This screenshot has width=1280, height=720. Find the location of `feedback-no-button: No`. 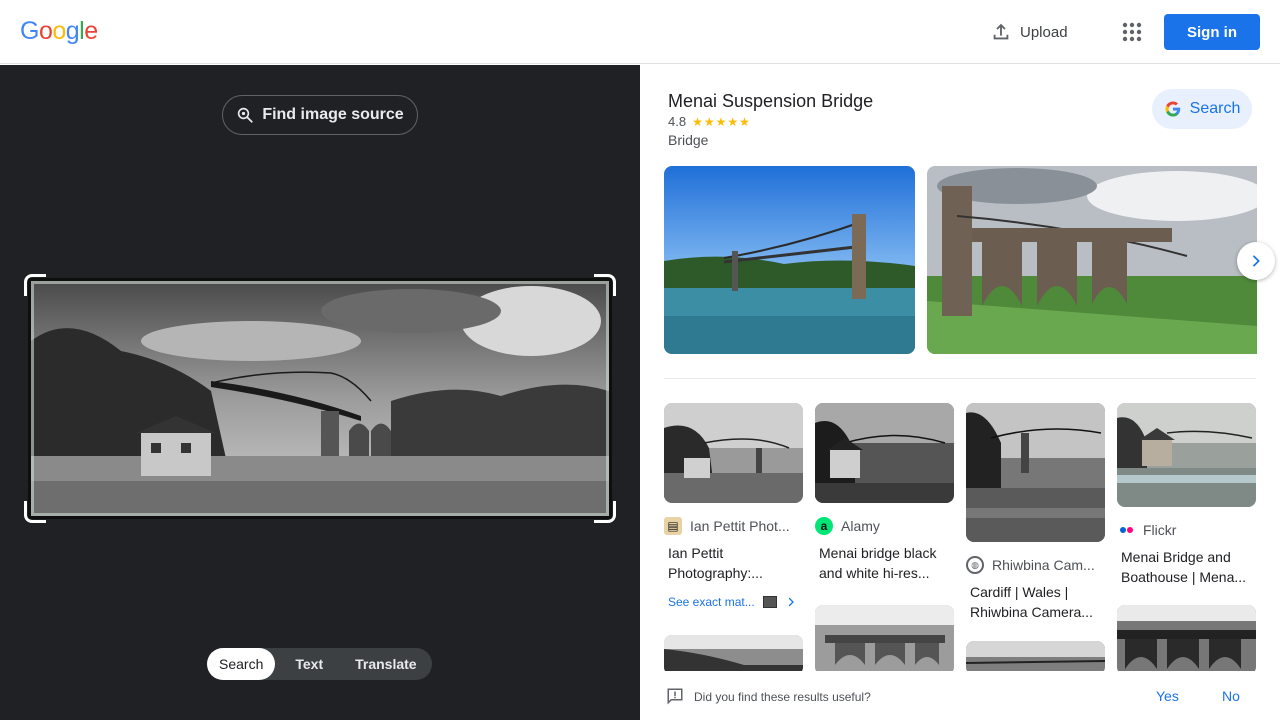

feedback-no-button: No is located at coordinates (1231, 696).